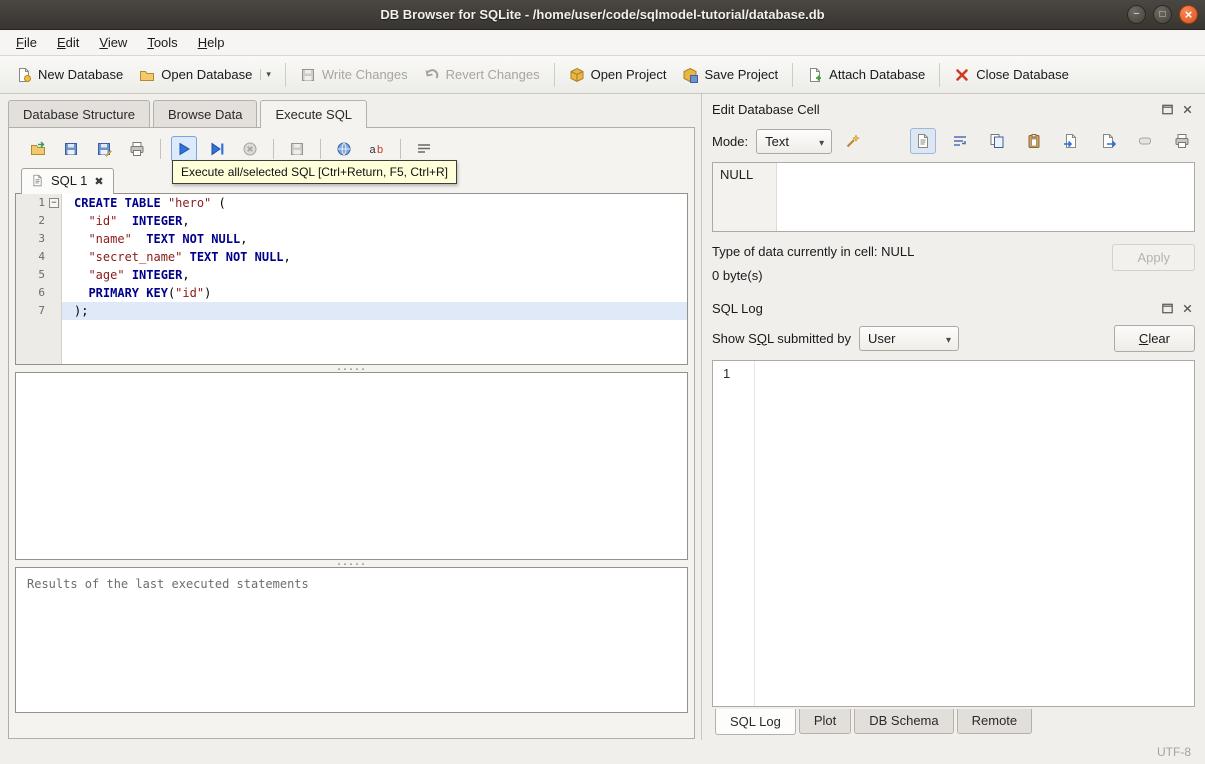 This screenshot has width=1205, height=764. Describe the element at coordinates (41, 274) in the screenshot. I see `line-number: 5` at that location.